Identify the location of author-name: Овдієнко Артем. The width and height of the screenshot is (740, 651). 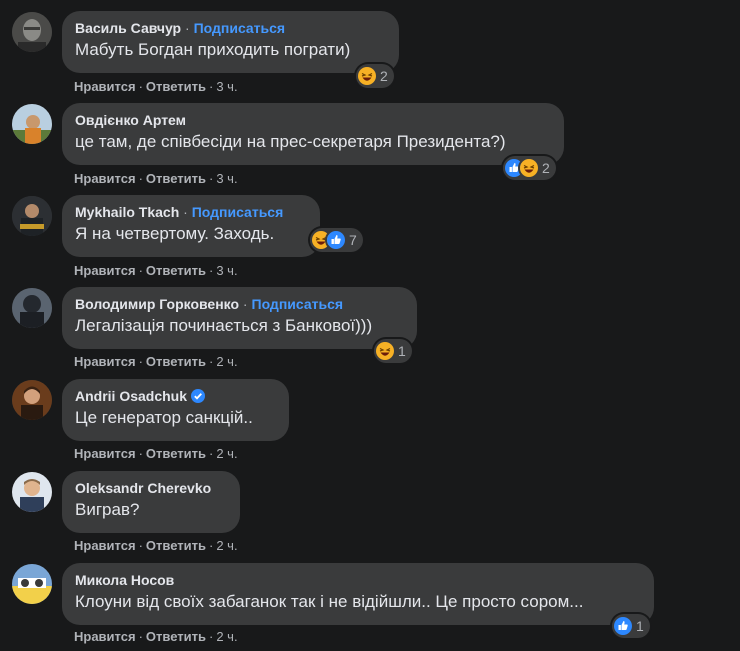
(130, 120).